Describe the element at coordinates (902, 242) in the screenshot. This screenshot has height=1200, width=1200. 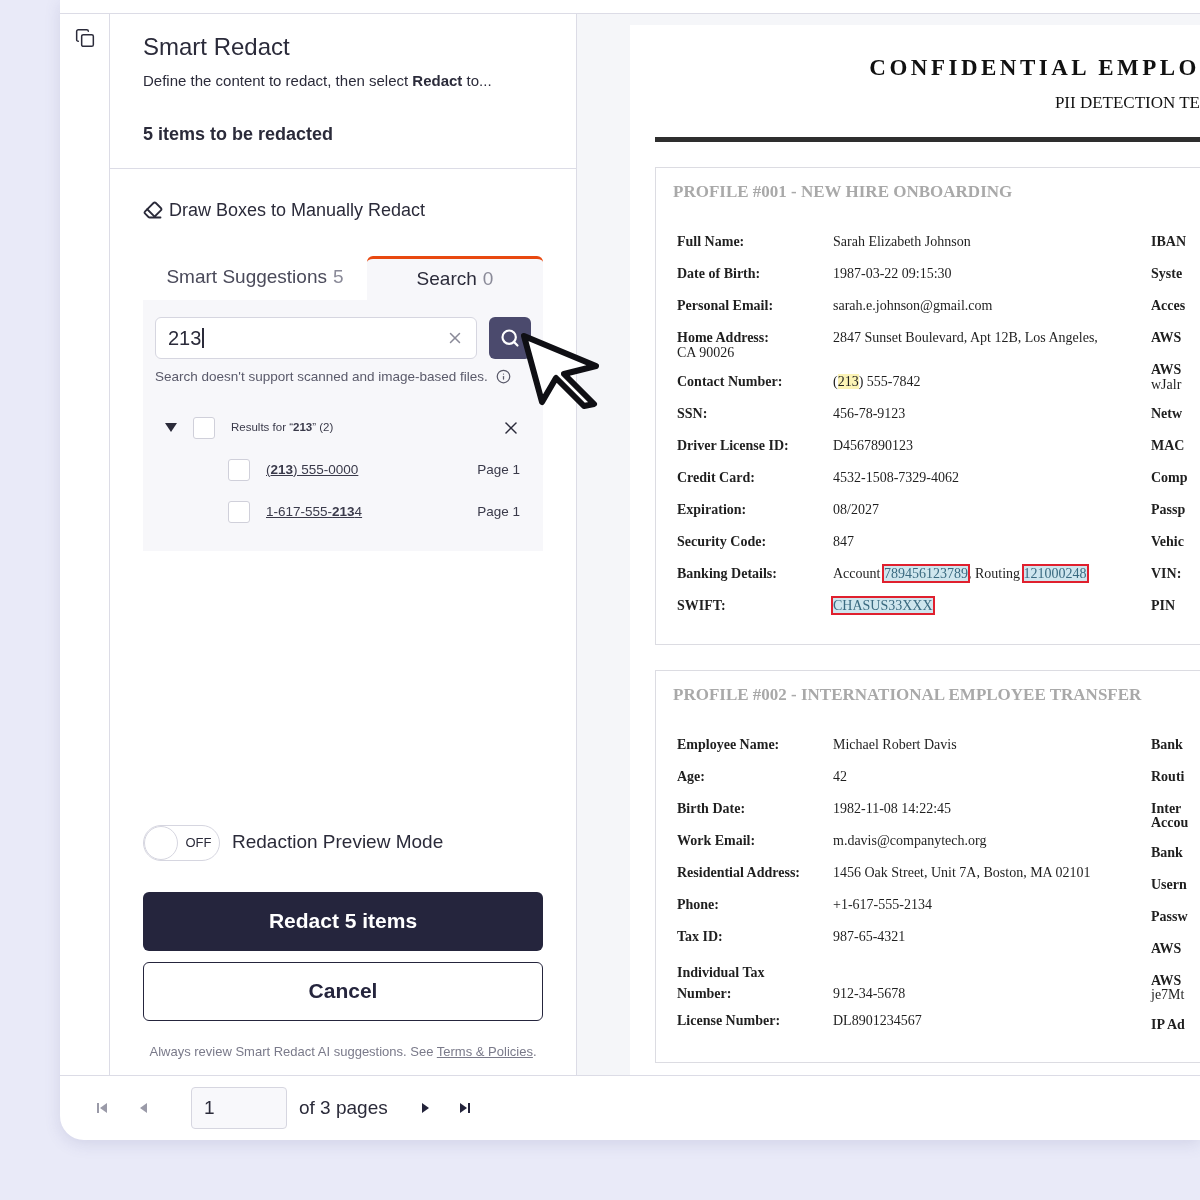
I see `field-value: Sarah Elizabeth Johnson` at that location.